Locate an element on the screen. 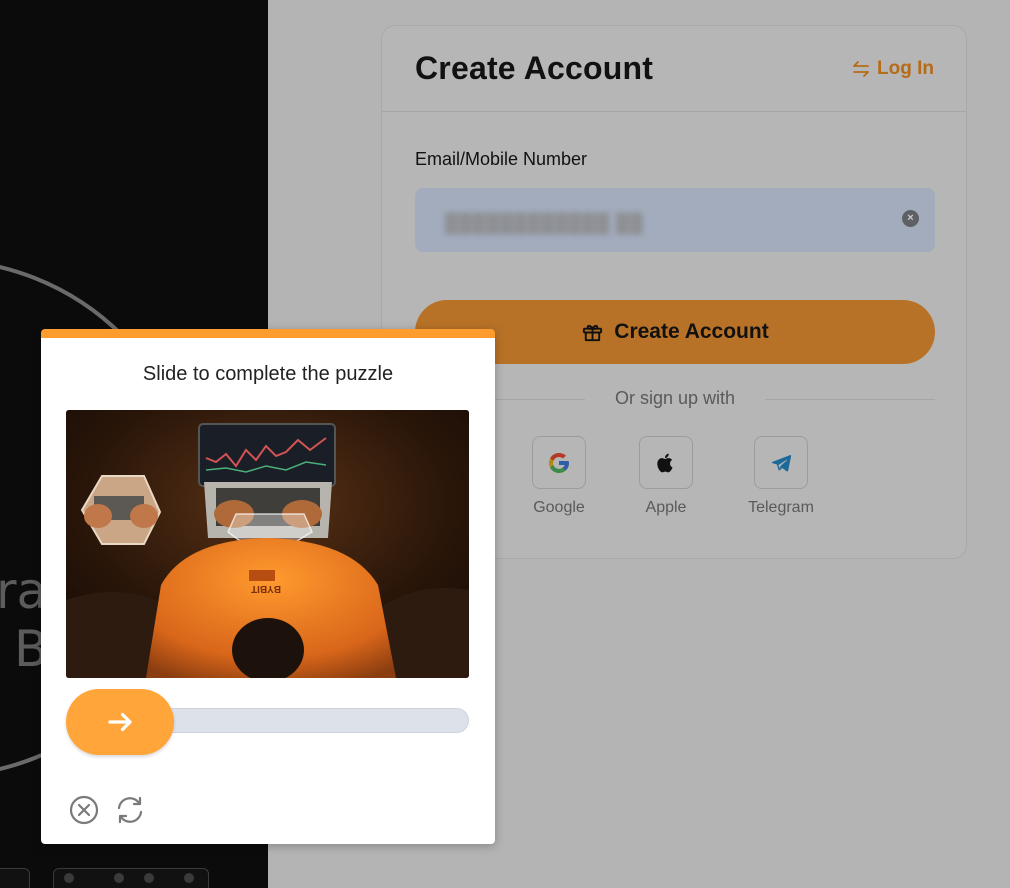 The image size is (1010, 888). divider-text: Or sign up with is located at coordinates (675, 398).